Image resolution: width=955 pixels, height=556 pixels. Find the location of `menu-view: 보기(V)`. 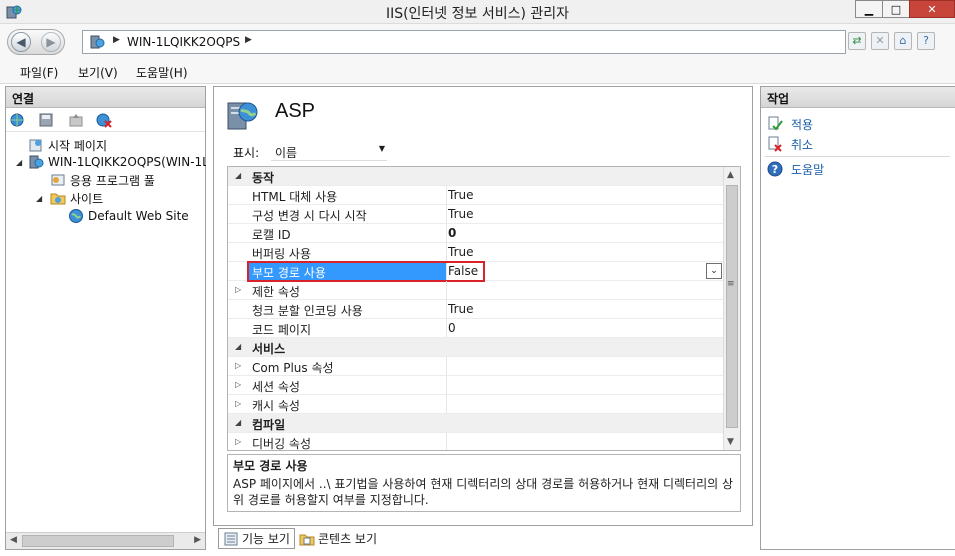

menu-view: 보기(V) is located at coordinates (98, 72).